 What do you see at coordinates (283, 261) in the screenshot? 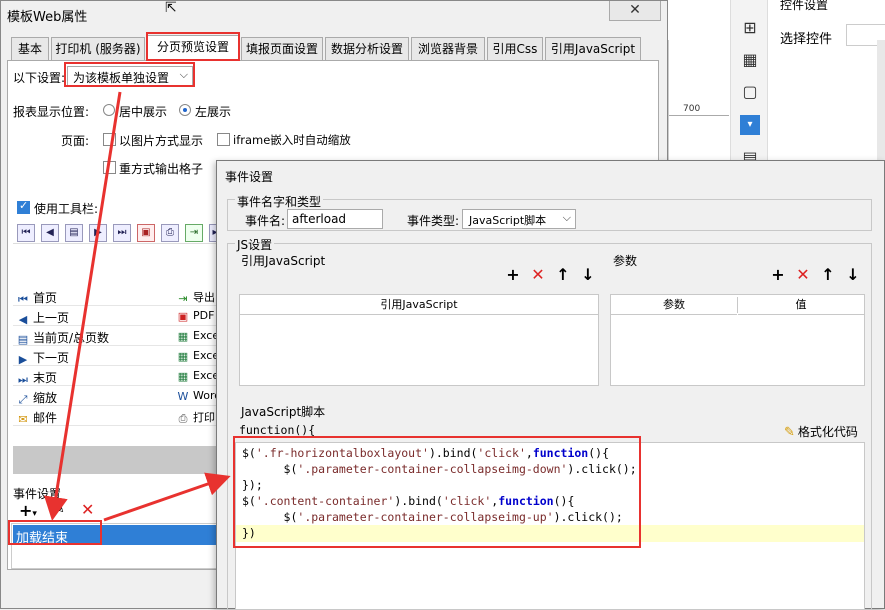
I see `ref-js-label: 引用JavaScript` at bounding box center [283, 261].